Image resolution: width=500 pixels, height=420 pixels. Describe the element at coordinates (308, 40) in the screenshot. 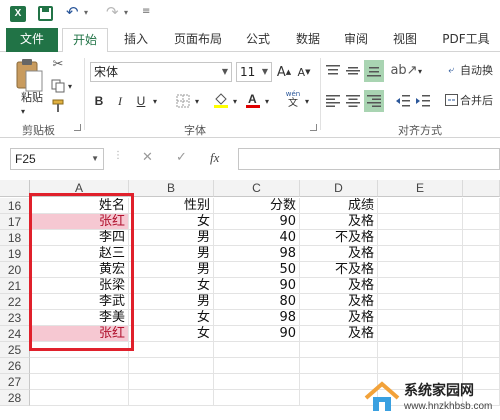

I see `tab-data: 数据` at that location.